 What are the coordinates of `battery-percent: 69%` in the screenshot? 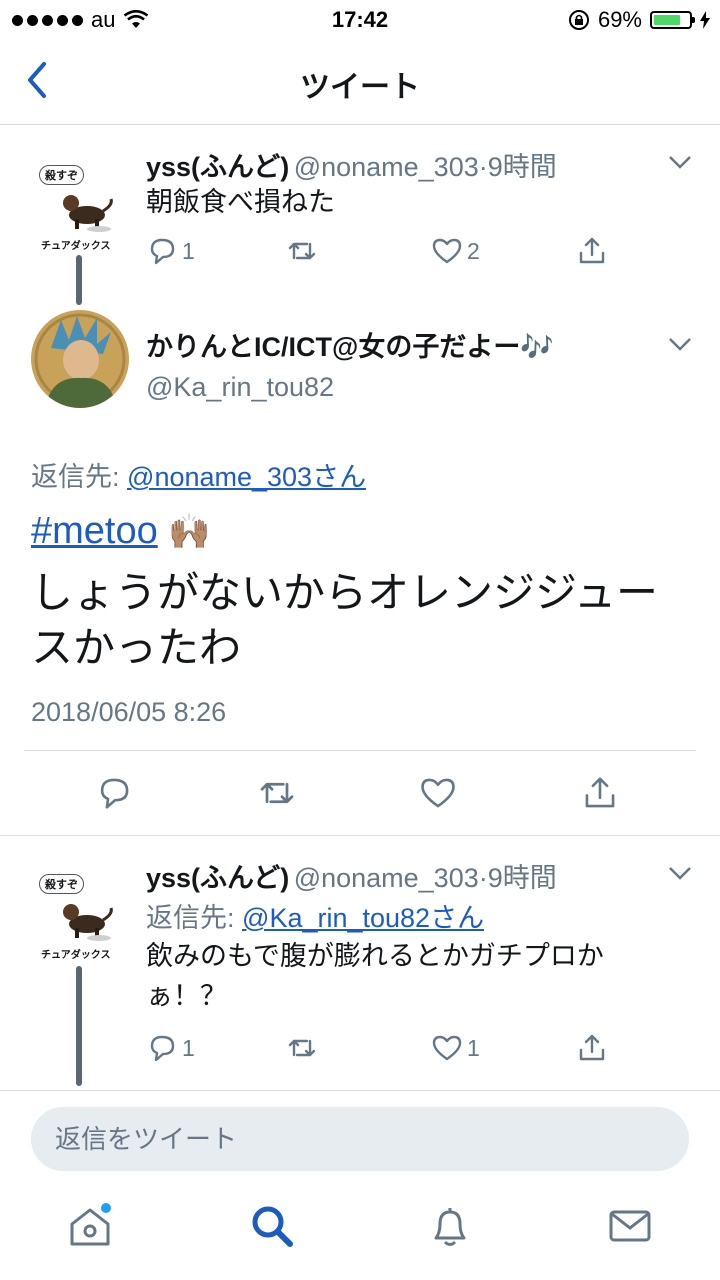 It's located at (619, 19).